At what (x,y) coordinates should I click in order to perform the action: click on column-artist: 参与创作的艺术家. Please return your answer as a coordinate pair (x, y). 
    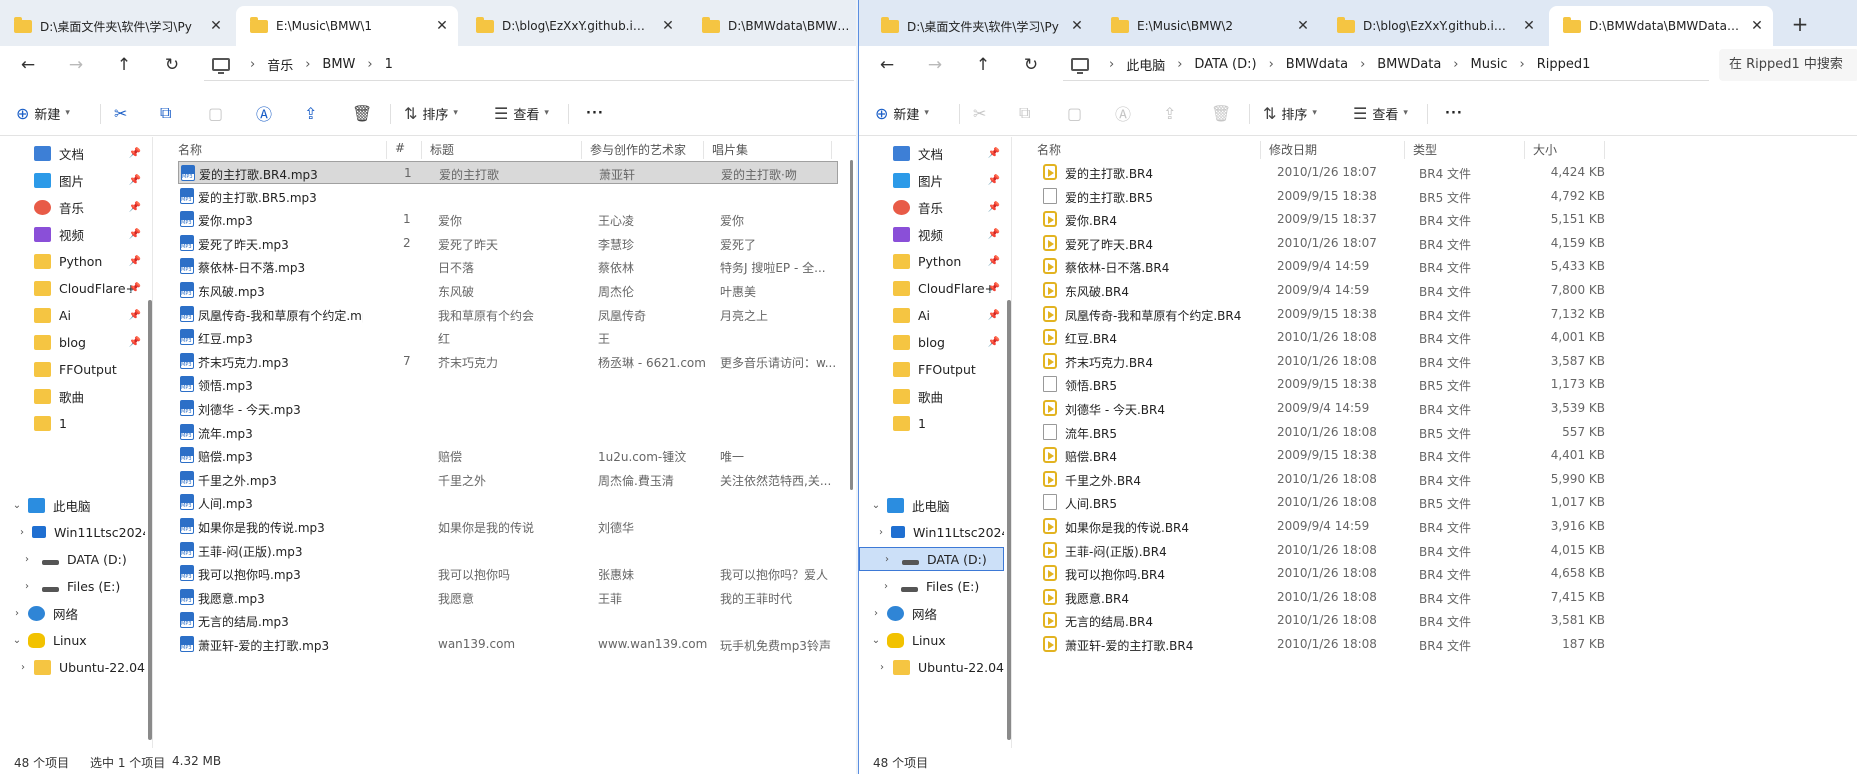
    Looking at the image, I should click on (643, 150).